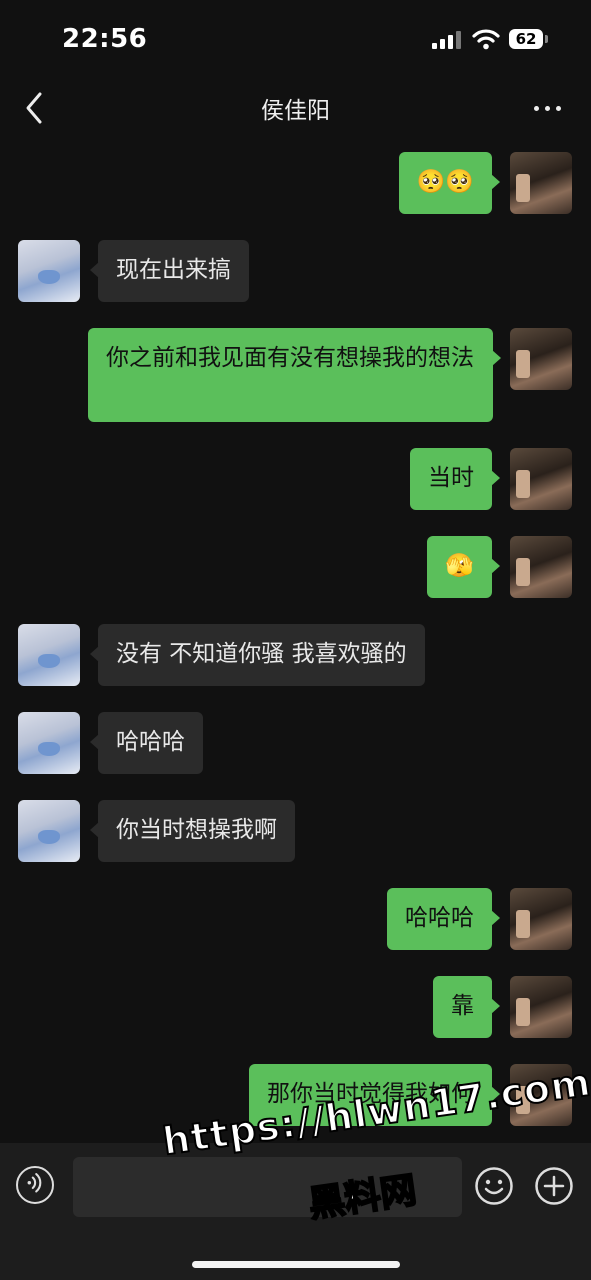  I want to click on message-bubble-sent: 当时, so click(455, 479).